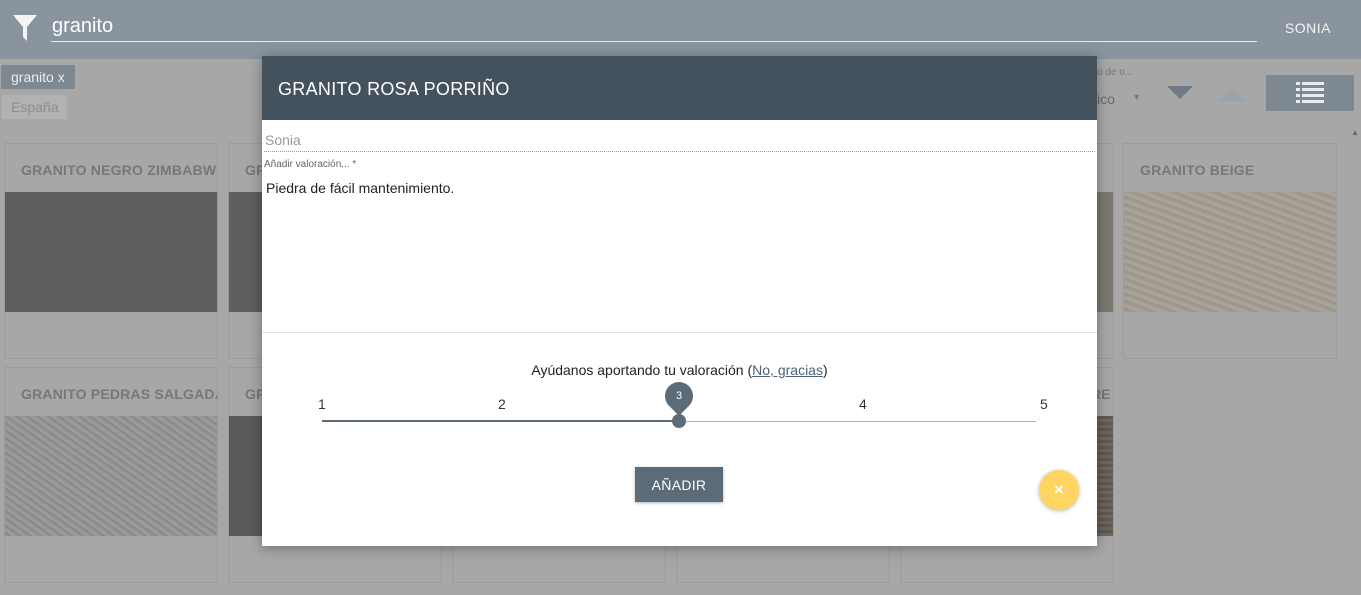 Image resolution: width=1361 pixels, height=595 pixels. What do you see at coordinates (679, 88) in the screenshot?
I see `dialog-header: GRANITO ROSA PORRIÑO` at bounding box center [679, 88].